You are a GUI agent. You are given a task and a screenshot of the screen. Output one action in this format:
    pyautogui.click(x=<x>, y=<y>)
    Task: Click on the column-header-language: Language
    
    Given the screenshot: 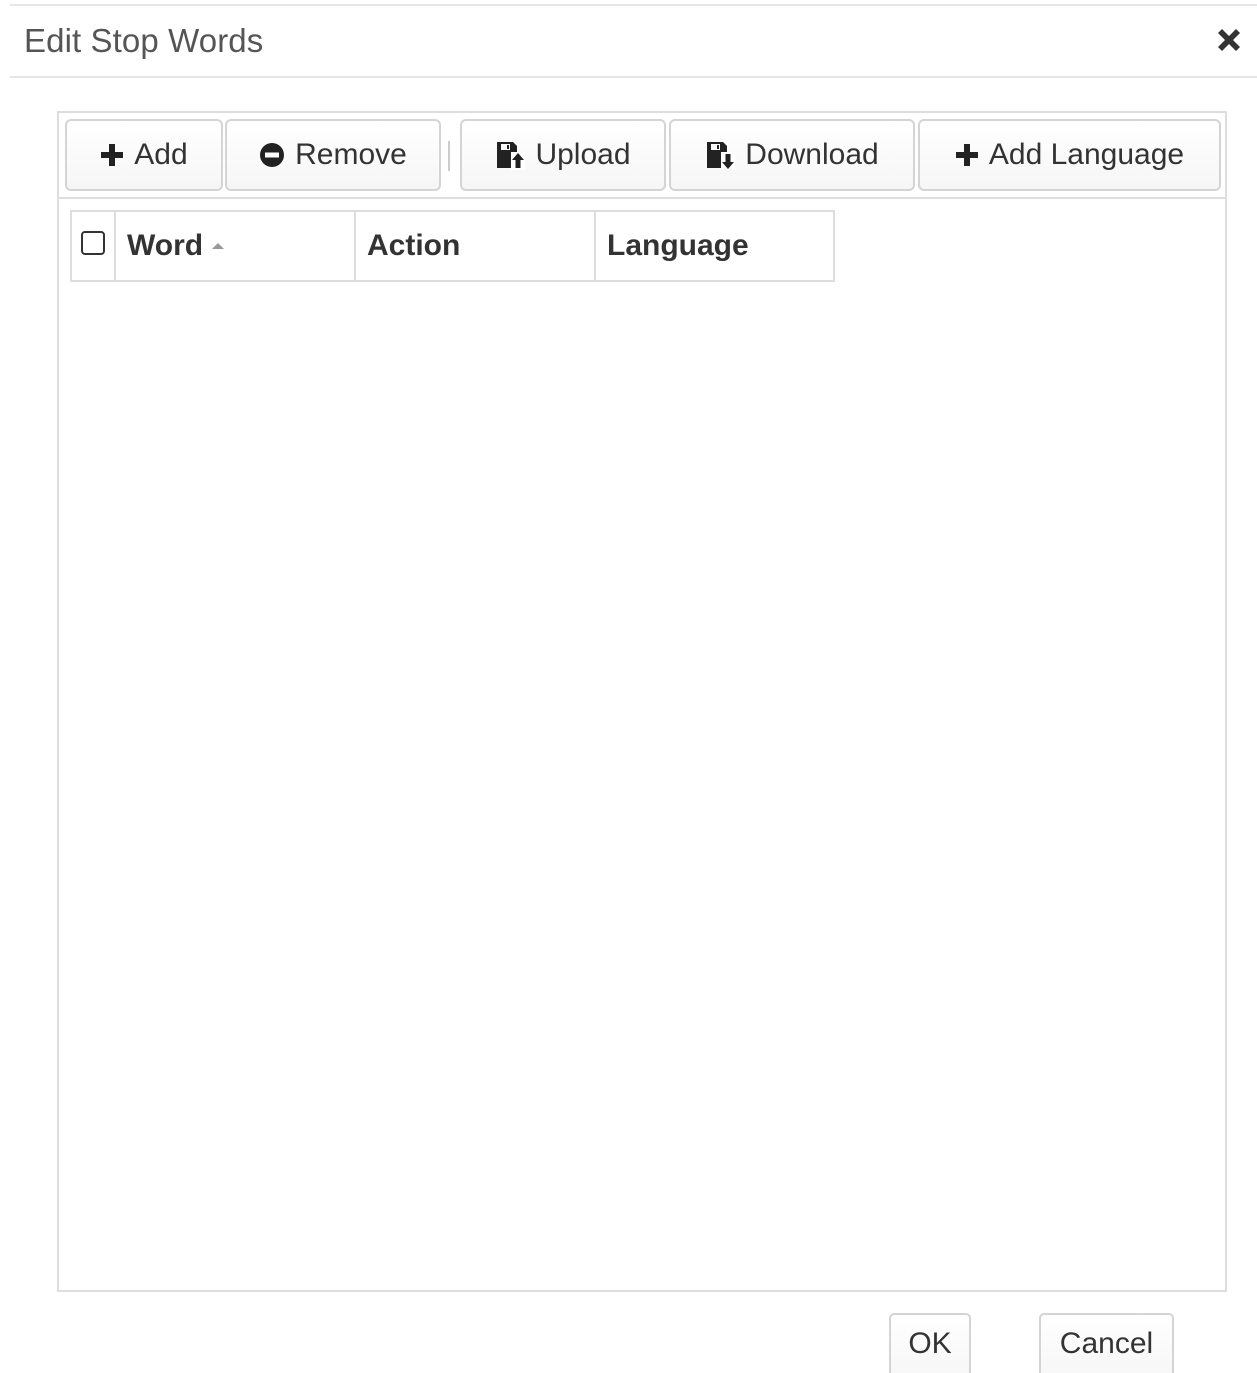 What is the action you would take?
    pyautogui.click(x=714, y=246)
    